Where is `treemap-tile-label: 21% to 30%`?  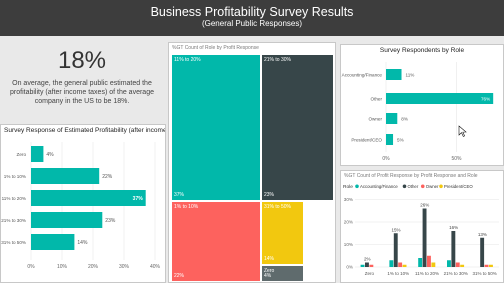 treemap-tile-label: 21% to 30% is located at coordinates (277, 60).